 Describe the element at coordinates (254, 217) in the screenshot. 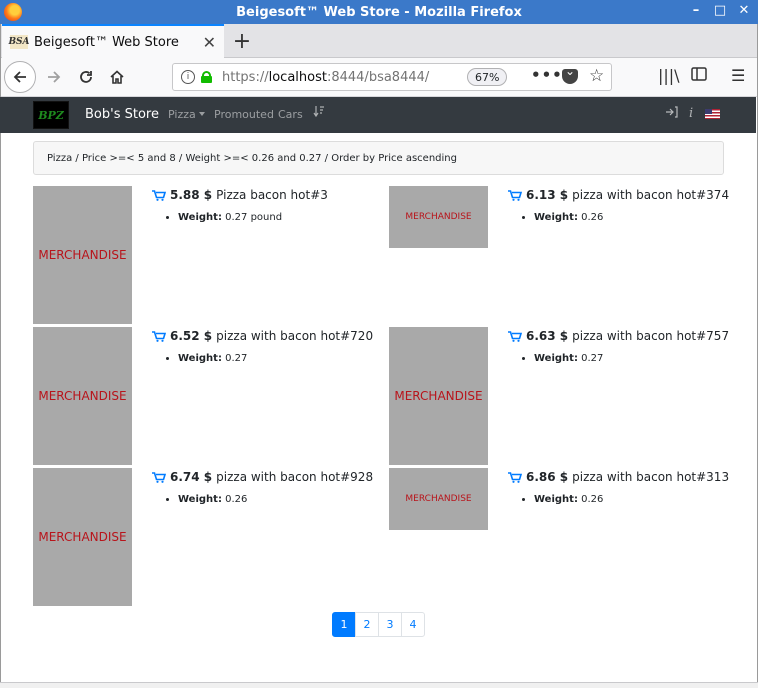

I see `spec-value: 0.27 pound` at that location.